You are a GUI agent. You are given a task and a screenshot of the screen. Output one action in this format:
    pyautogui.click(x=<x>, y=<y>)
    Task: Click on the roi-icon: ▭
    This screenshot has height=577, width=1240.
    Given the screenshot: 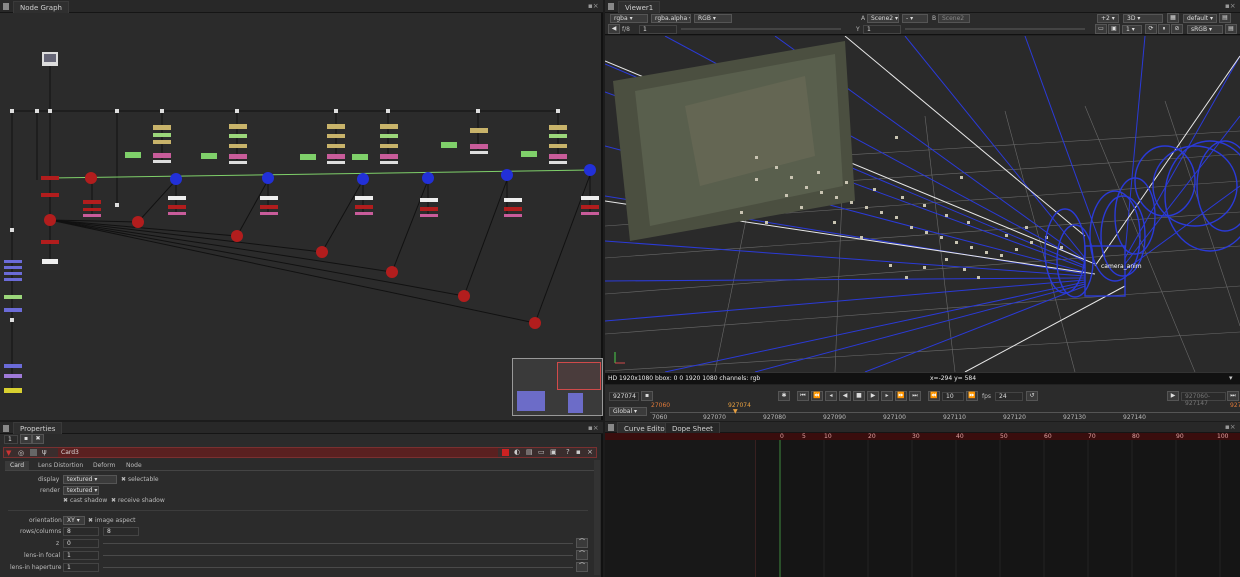 What is the action you would take?
    pyautogui.click(x=1101, y=29)
    